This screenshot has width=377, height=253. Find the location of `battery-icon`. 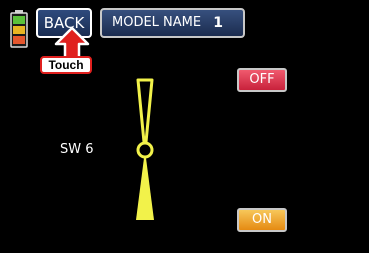

battery-icon is located at coordinates (19, 29).